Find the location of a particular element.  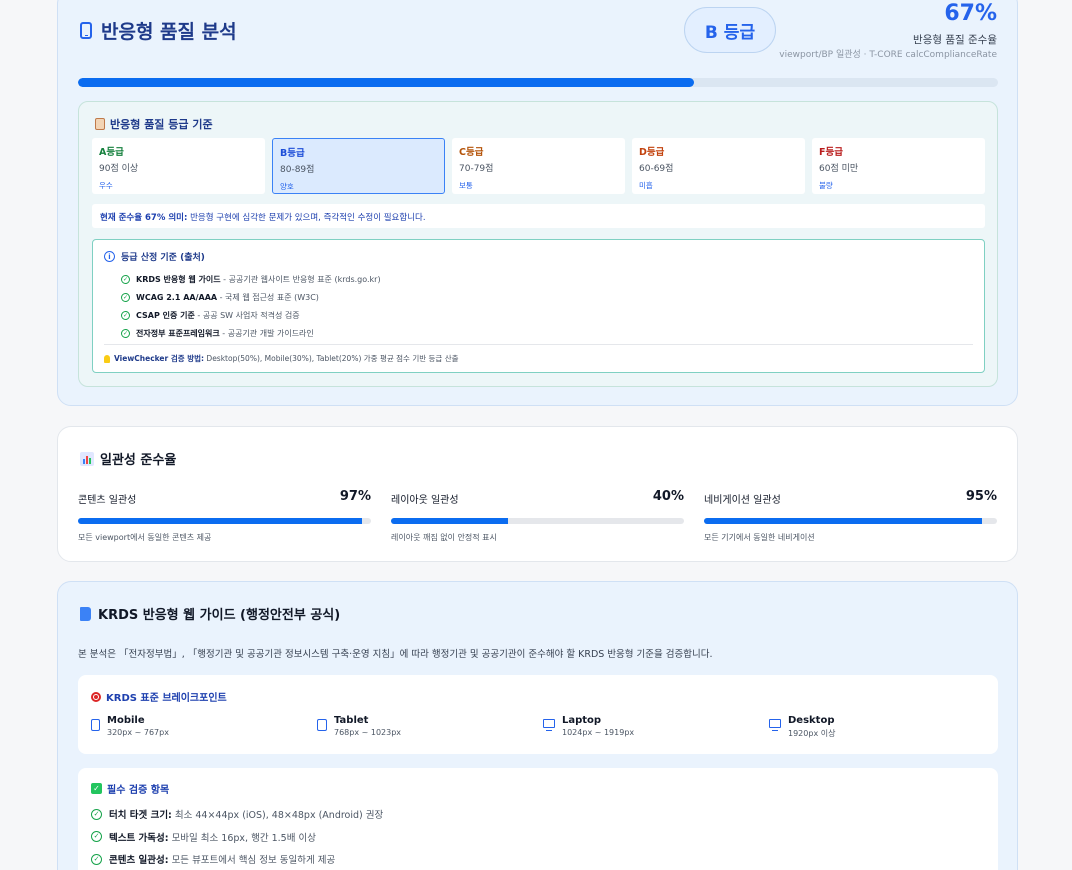

krds-title-text: KRDS 반응형 웹 가이드 (행정안전부 공식) is located at coordinates (219, 615).